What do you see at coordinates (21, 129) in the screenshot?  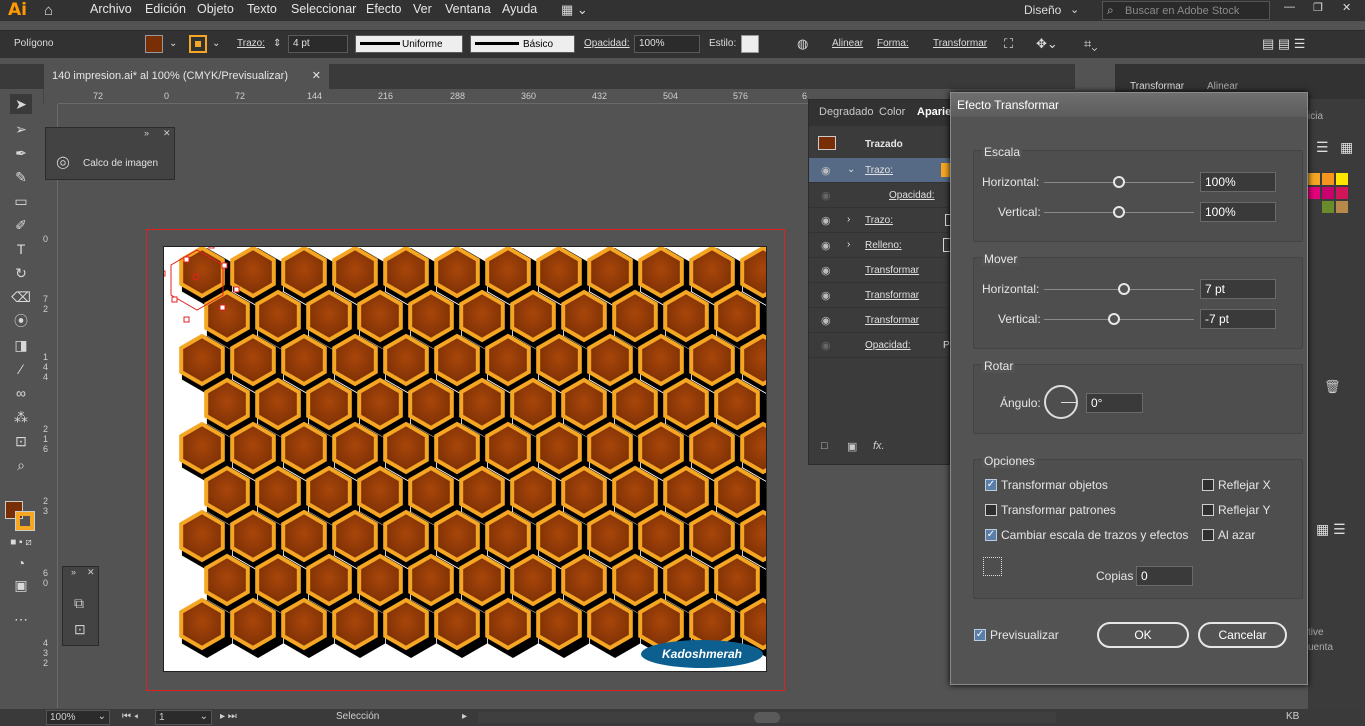 I see `direct-selection-tool-icon: ➢` at bounding box center [21, 129].